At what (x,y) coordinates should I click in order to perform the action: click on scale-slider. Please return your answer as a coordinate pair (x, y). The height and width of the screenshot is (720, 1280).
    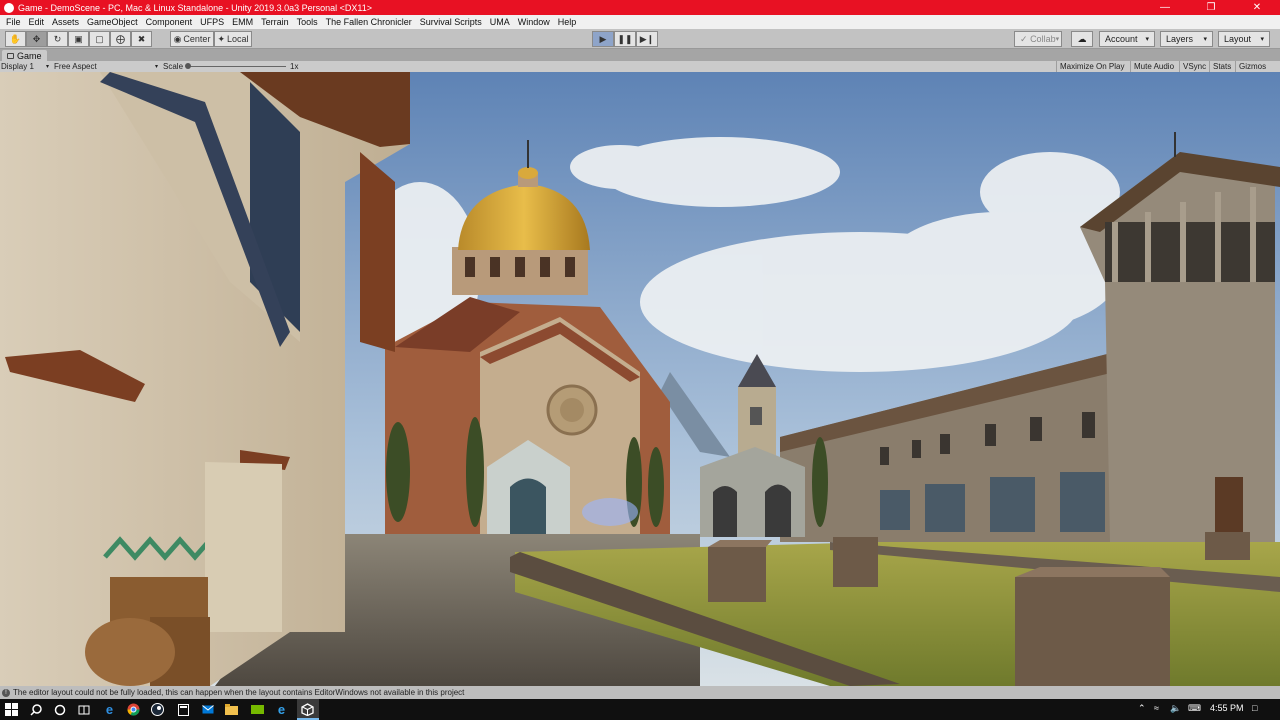
    Looking at the image, I should click on (236, 66).